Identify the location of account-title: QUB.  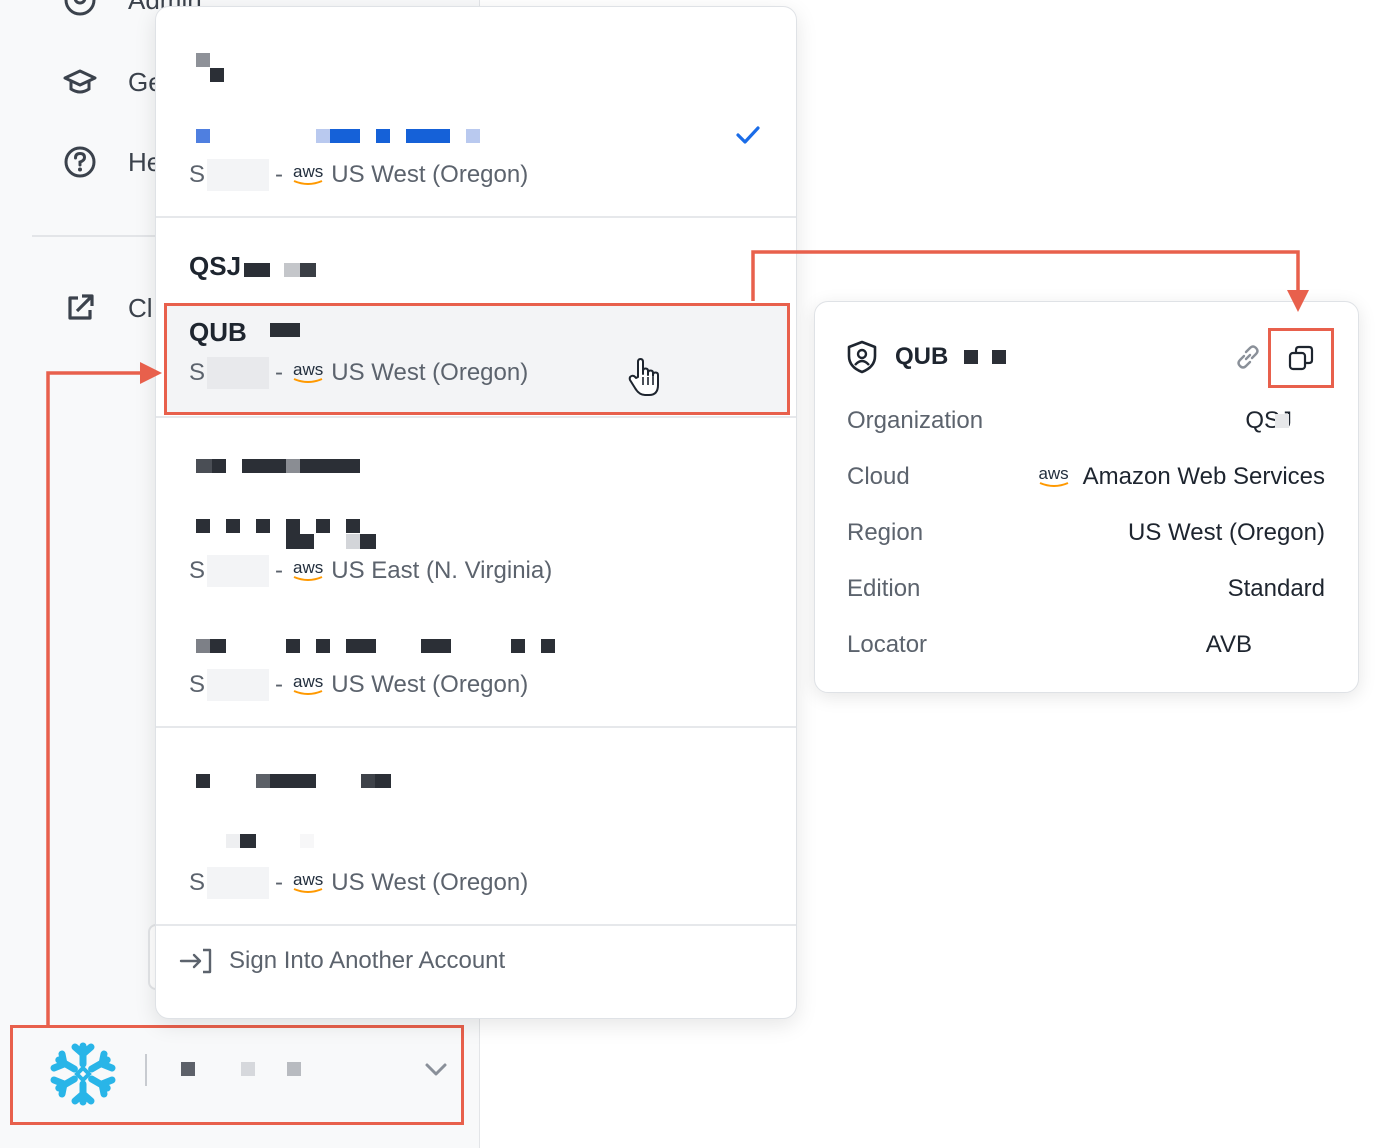
(218, 332).